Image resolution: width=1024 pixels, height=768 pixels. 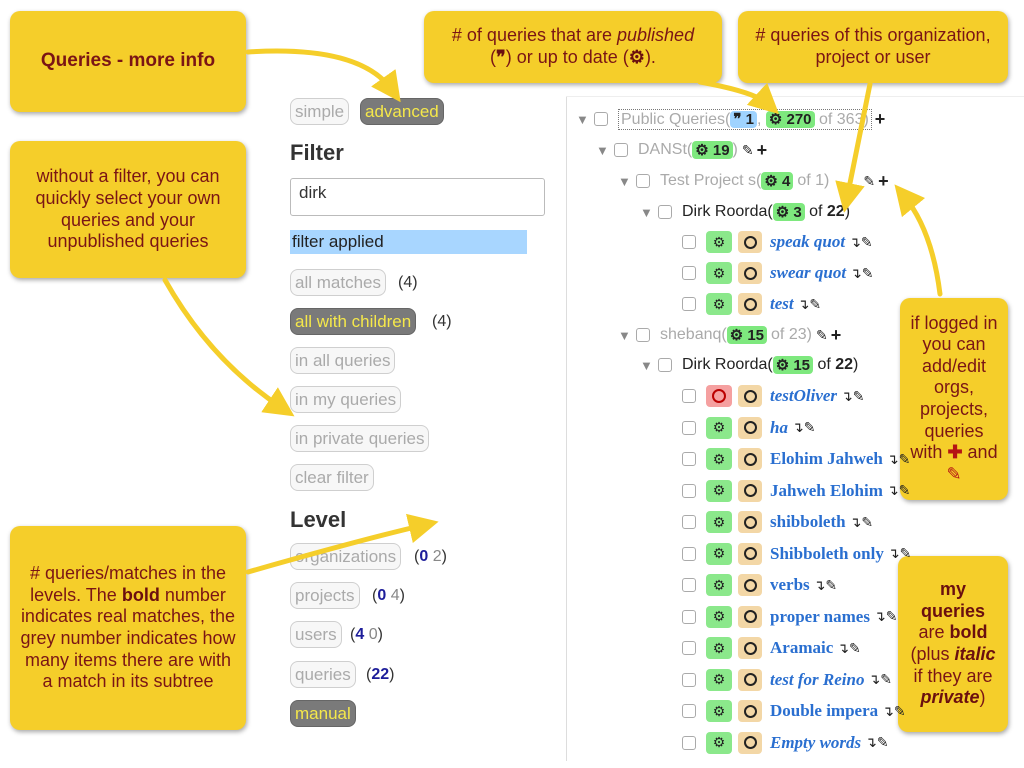 What do you see at coordinates (790, 585) in the screenshot?
I see `query-name-link: verbs` at bounding box center [790, 585].